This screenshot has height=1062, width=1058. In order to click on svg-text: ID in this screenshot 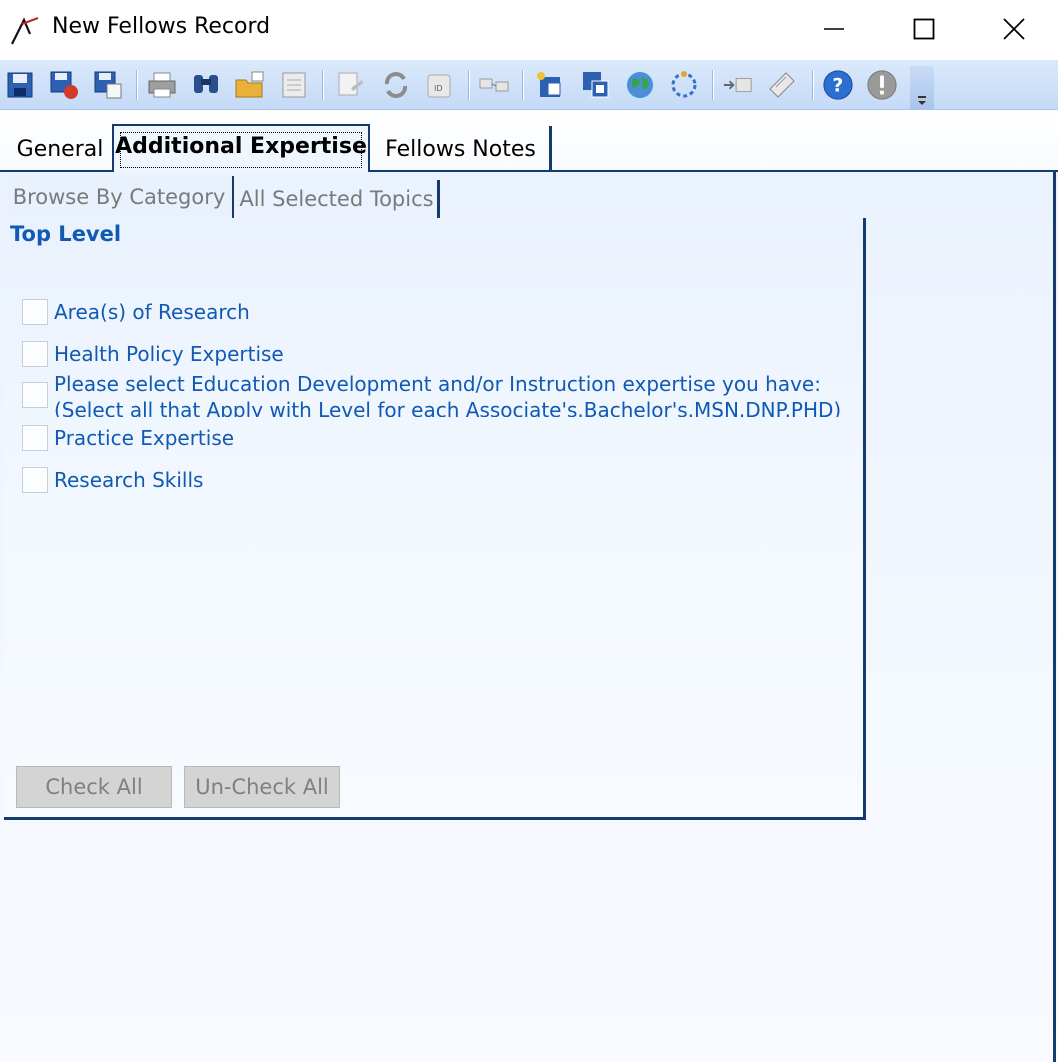, I will do `click(438, 88)`.